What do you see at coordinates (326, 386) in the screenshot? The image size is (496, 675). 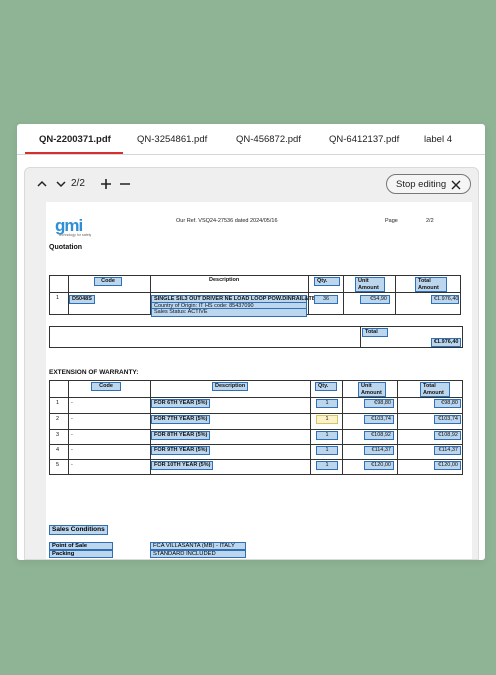 I see `warranty-header-qty: Qty.` at bounding box center [326, 386].